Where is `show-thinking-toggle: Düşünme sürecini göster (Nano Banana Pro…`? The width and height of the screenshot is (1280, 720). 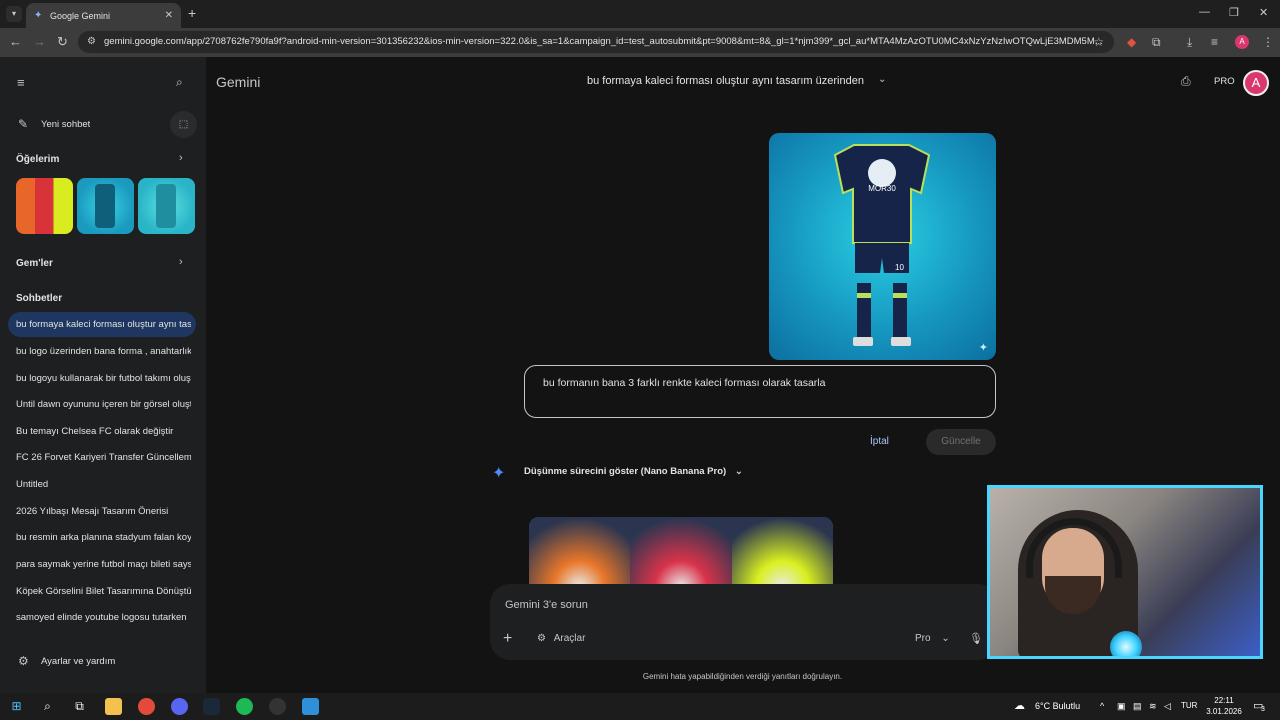
show-thinking-toggle: Düşünme sürecini göster (Nano Banana Pro… is located at coordinates (633, 471).